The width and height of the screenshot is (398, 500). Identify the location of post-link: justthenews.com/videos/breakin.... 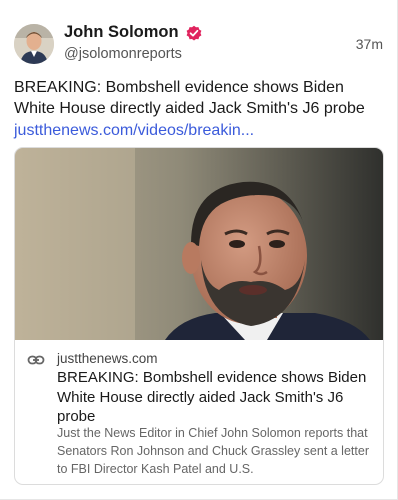
(134, 130).